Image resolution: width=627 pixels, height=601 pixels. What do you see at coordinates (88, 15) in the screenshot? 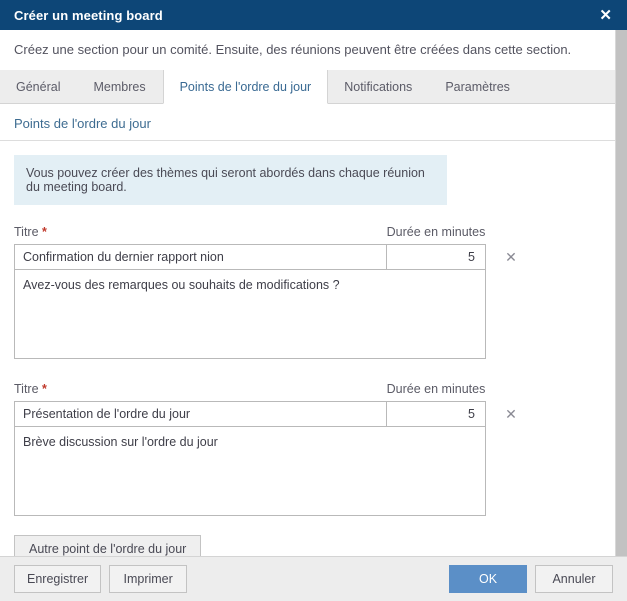
I see `dialog-title: Créer un meeting board` at bounding box center [88, 15].